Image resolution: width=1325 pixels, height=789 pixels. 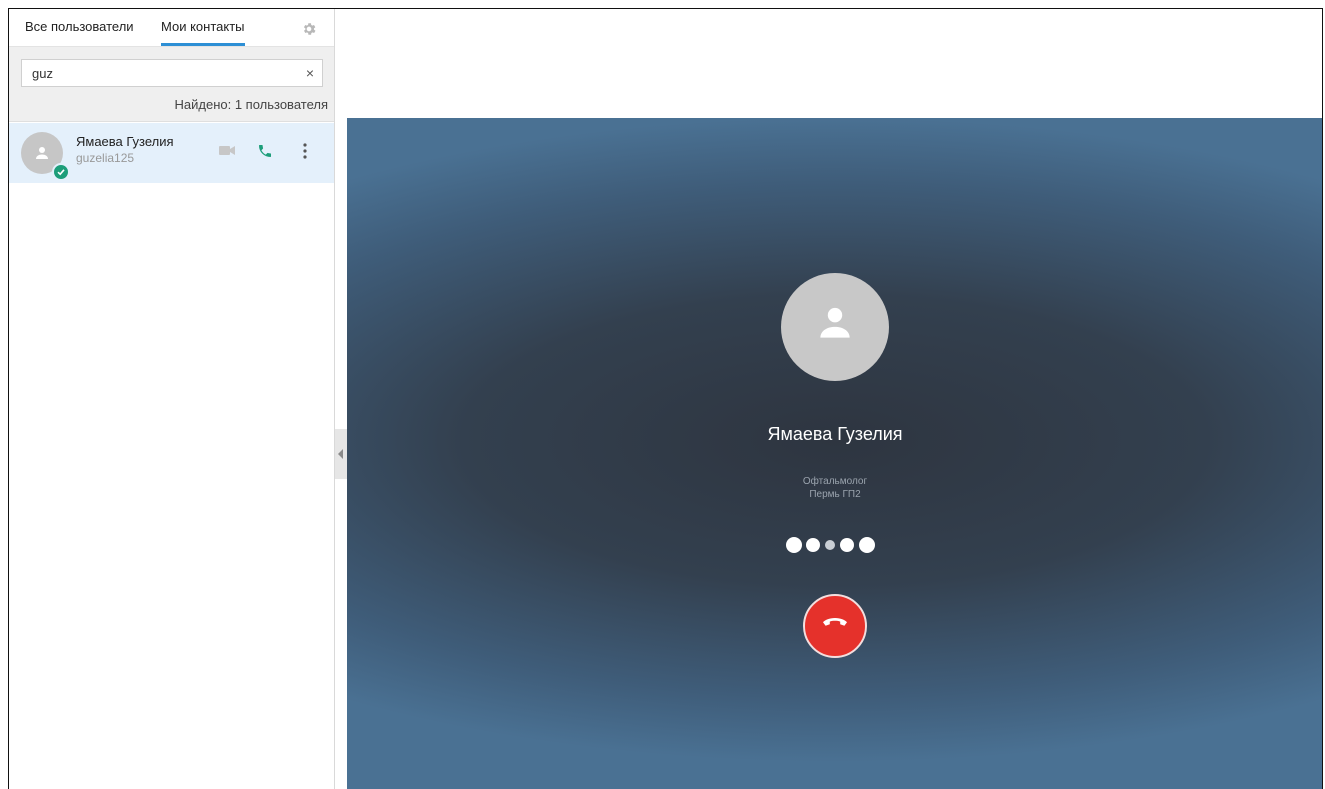 I want to click on phone-icon, so click(x=265, y=151).